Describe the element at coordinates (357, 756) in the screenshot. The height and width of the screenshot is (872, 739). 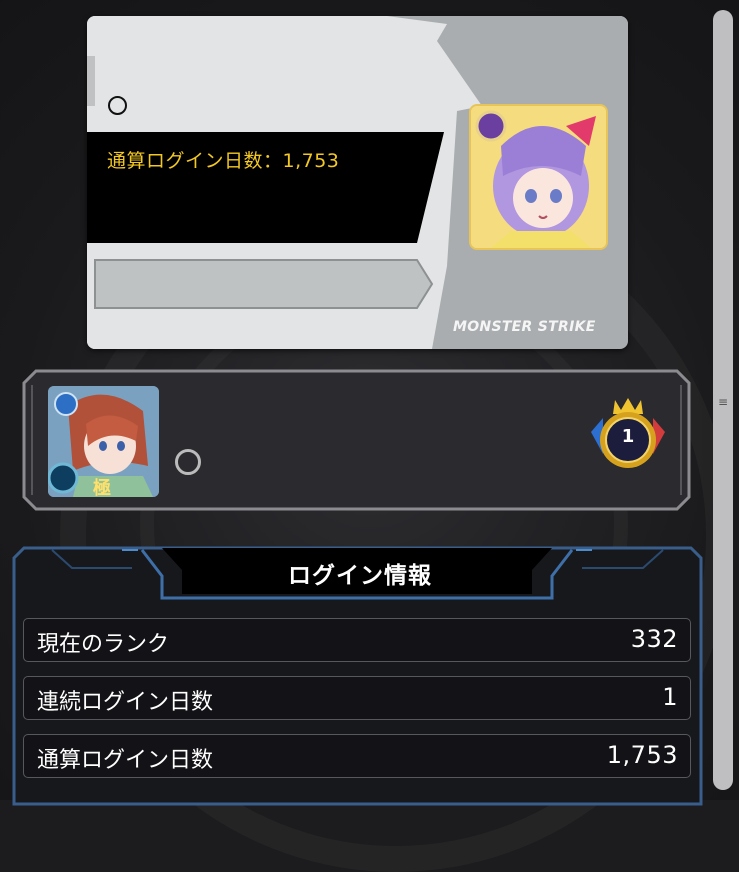
I see `info-row-total-login: 通算ログイン日数 1,753` at that location.